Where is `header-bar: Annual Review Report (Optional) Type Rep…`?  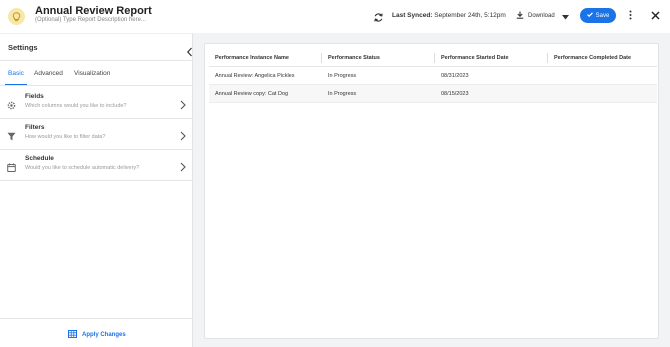
header-bar: Annual Review Report (Optional) Type Rep… is located at coordinates (335, 16).